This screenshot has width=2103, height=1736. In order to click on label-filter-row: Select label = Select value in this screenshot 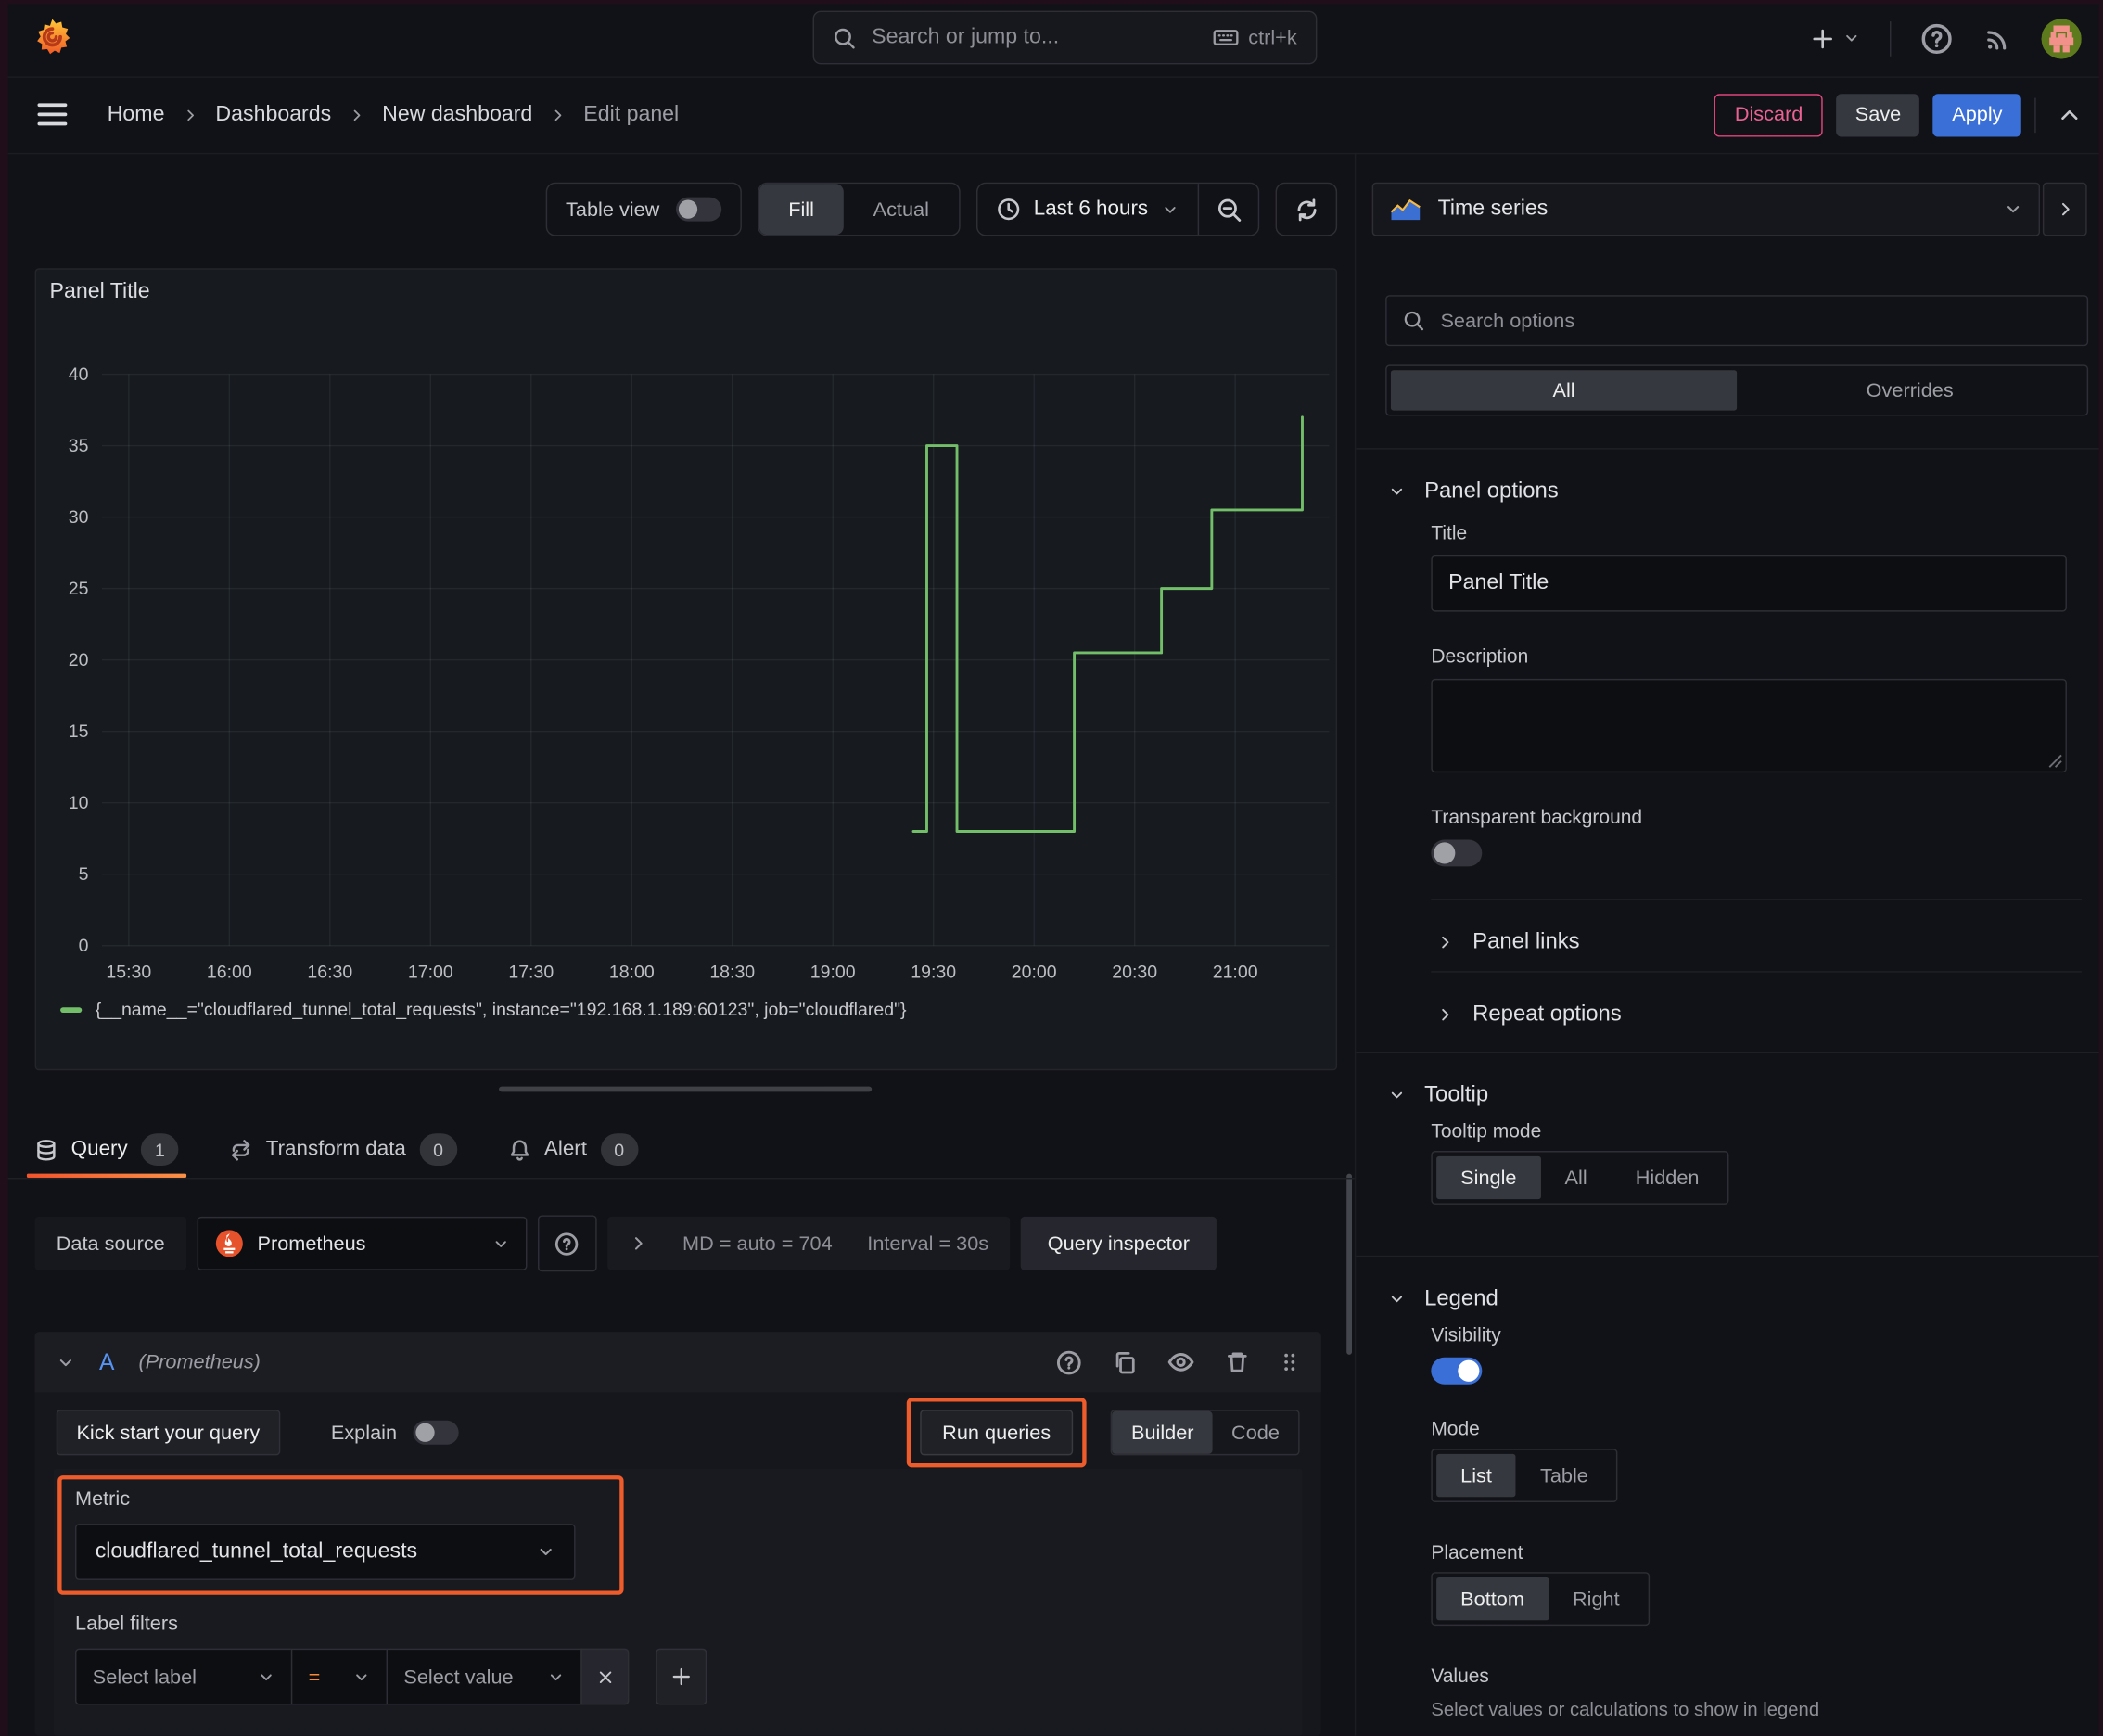, I will do `click(678, 1676)`.